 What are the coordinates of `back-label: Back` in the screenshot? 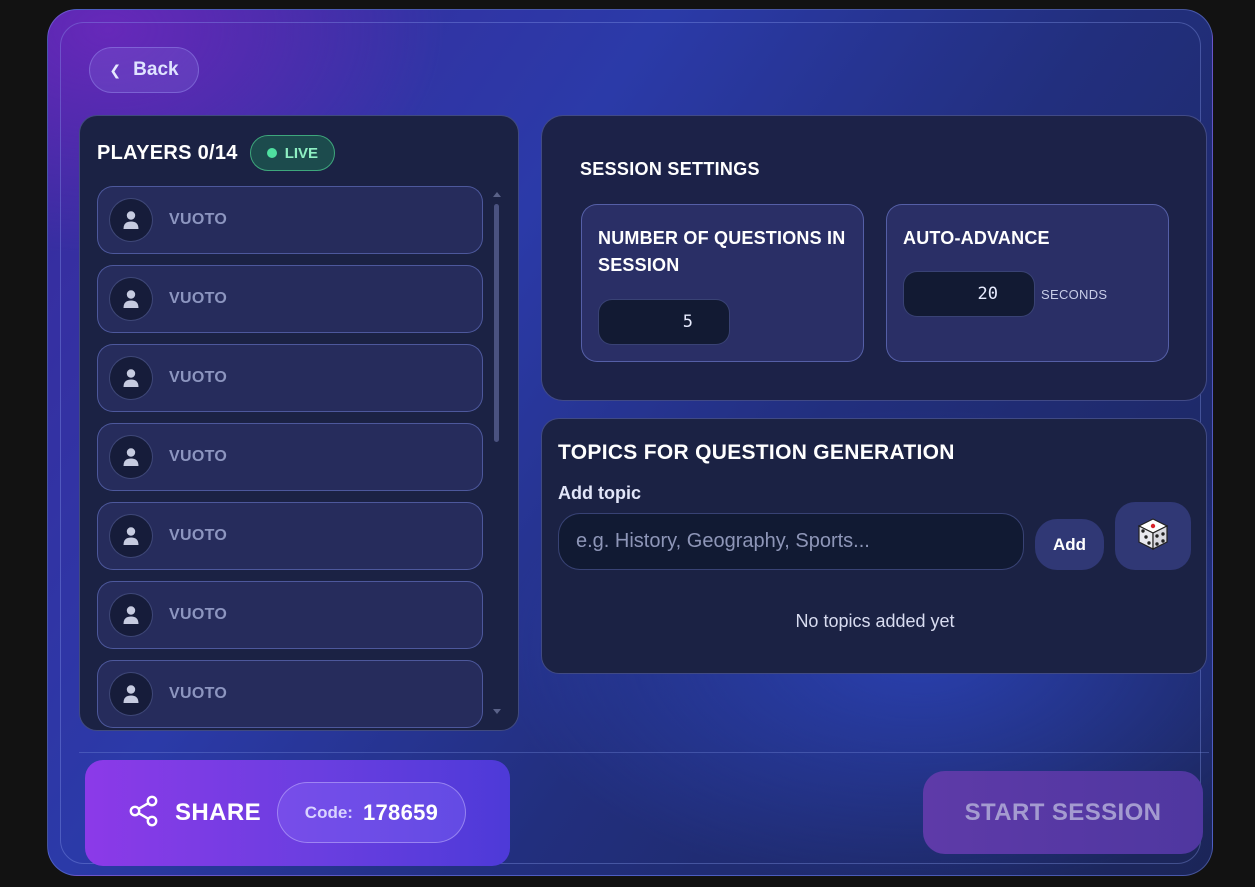 It's located at (156, 69).